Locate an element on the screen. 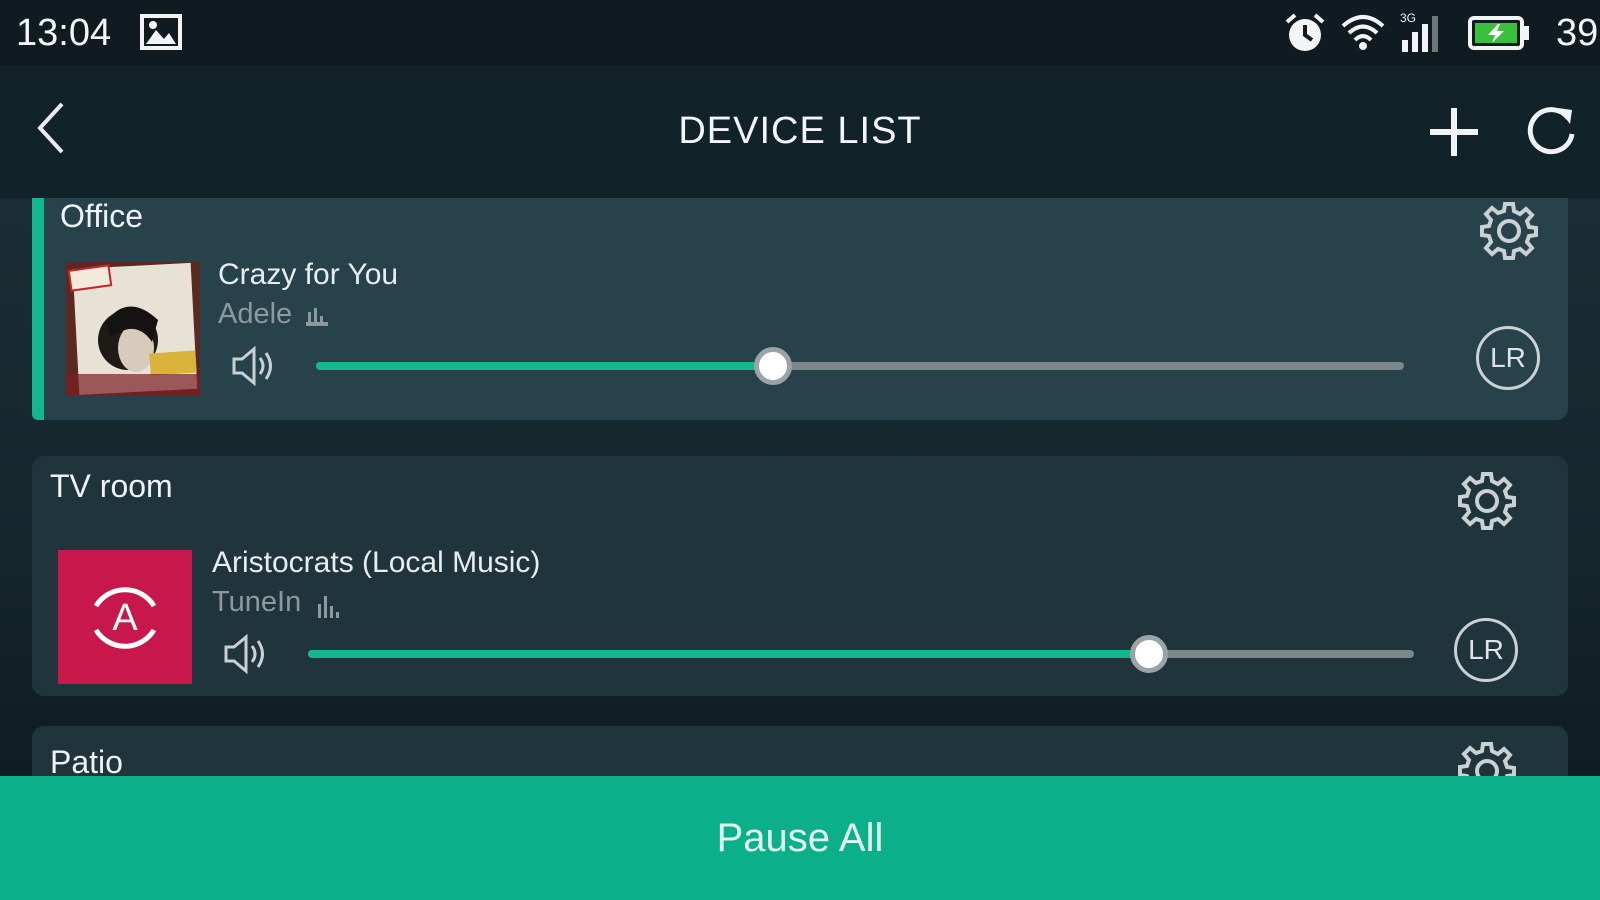 This screenshot has height=900, width=1600. status-time: 13:04 is located at coordinates (64, 33).